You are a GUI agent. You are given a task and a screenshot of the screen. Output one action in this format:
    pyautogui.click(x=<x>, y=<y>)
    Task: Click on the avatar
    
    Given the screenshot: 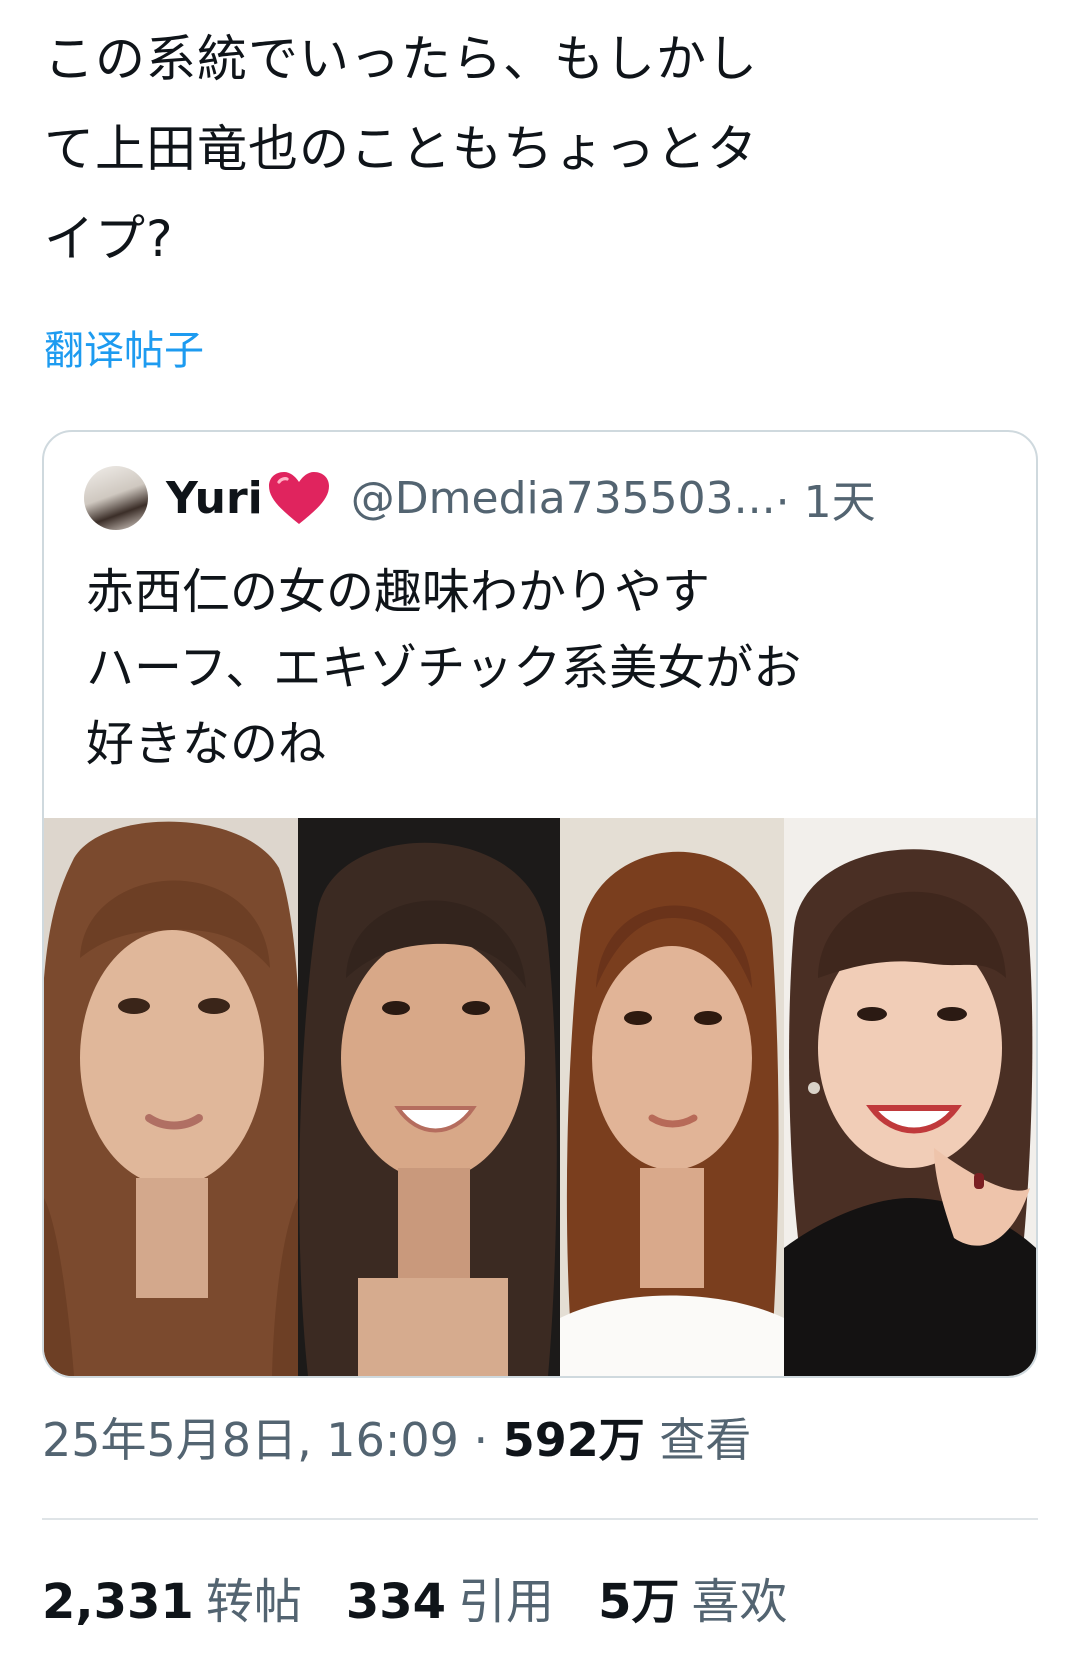 What is the action you would take?
    pyautogui.click(x=116, y=498)
    